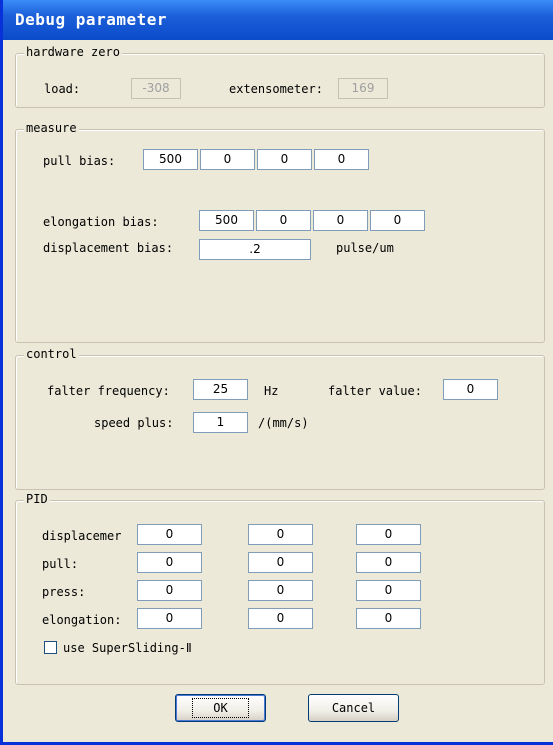  What do you see at coordinates (169, 562) in the screenshot?
I see `pid-pull-p: 0` at bounding box center [169, 562].